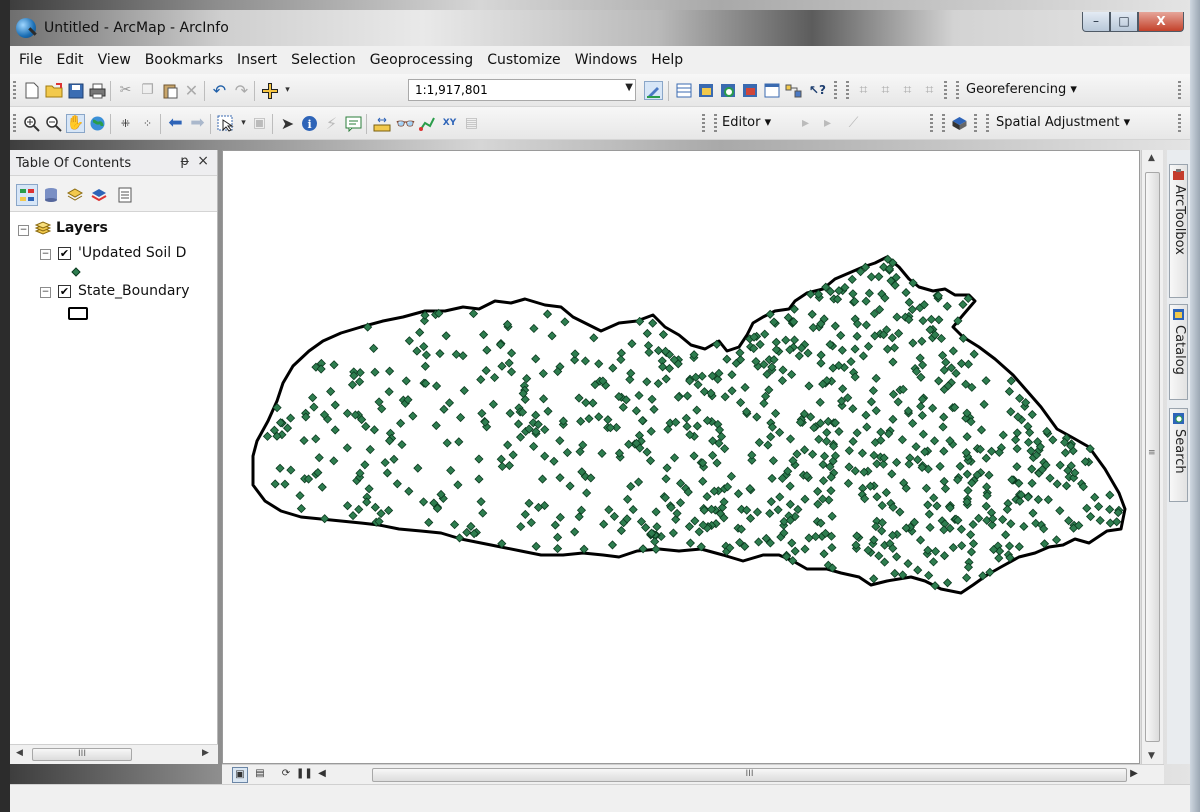  Describe the element at coordinates (225, 123) in the screenshot. I see `select-features-icon` at that location.